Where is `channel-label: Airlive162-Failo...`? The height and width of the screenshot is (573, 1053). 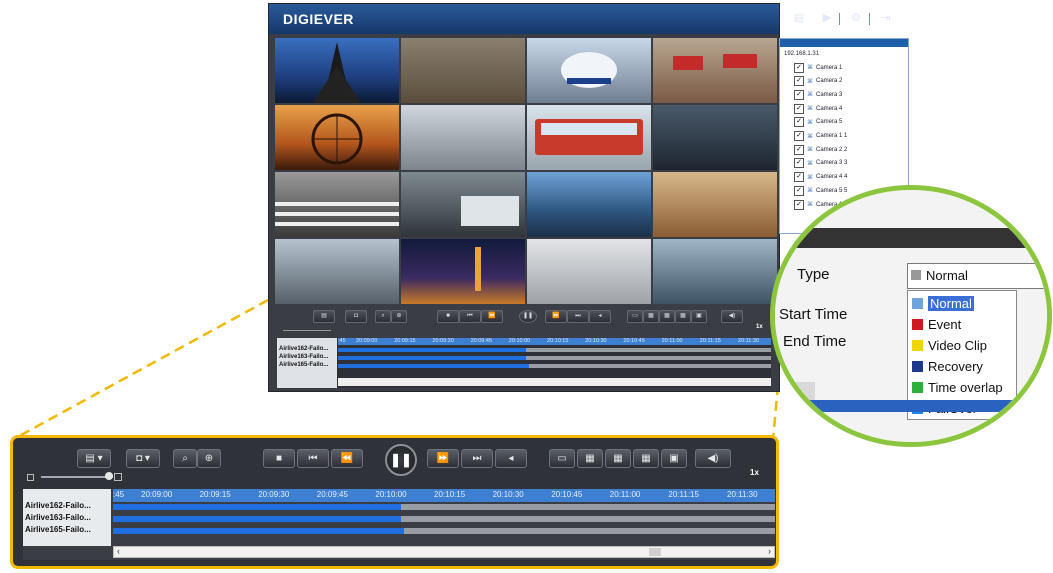
channel-label: Airlive162-Failo... is located at coordinates (304, 349).